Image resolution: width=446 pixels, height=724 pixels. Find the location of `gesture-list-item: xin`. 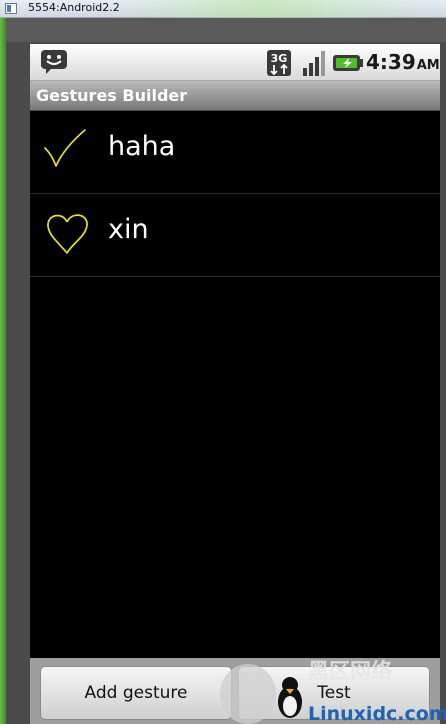

gesture-list-item: xin is located at coordinates (235, 236).